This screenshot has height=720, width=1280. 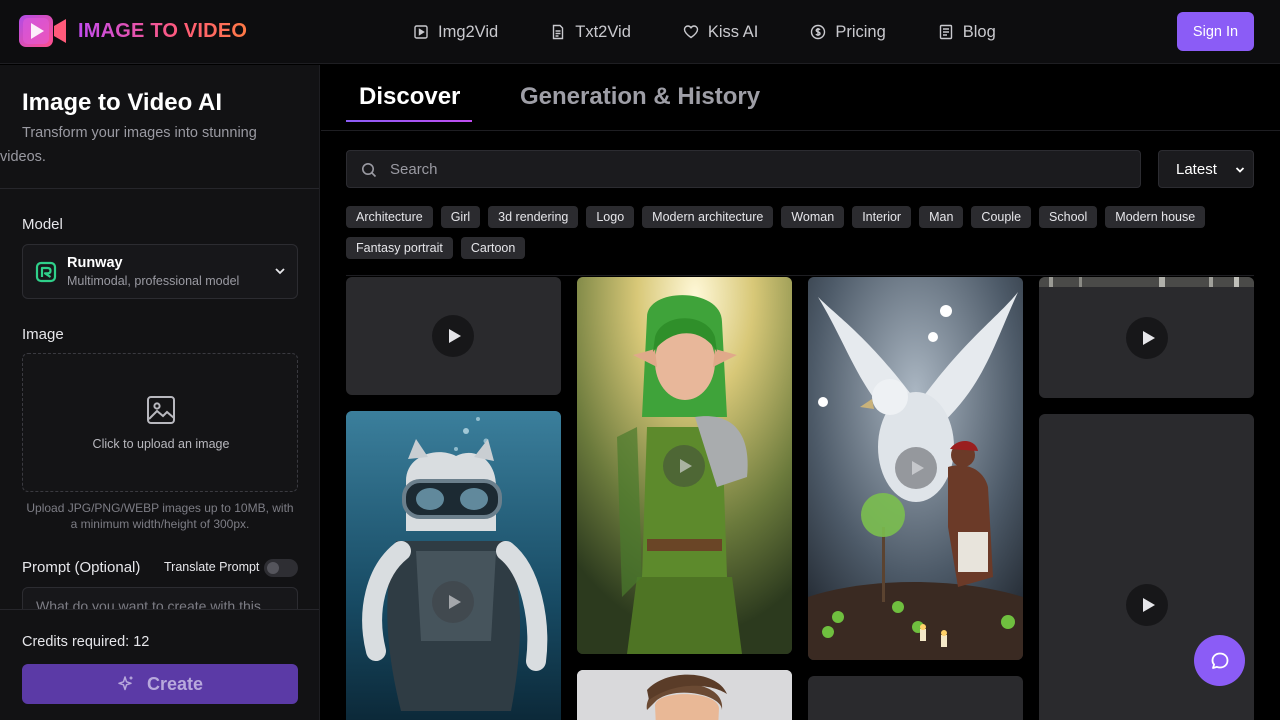 I want to click on active-tab-underline, so click(x=409, y=121).